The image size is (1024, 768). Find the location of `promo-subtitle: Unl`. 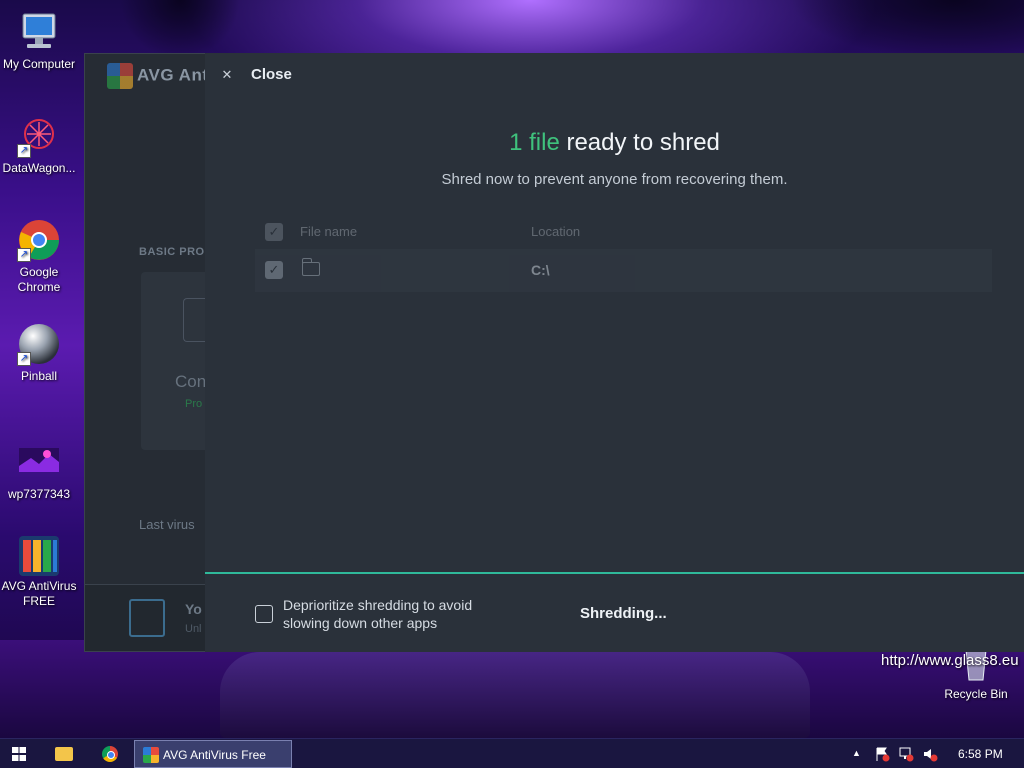

promo-subtitle: Unl is located at coordinates (193, 629).